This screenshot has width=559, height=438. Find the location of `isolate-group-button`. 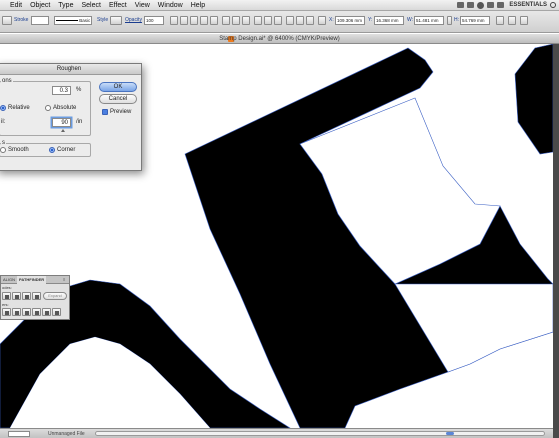

isolate-group-button is located at coordinates (512, 20).